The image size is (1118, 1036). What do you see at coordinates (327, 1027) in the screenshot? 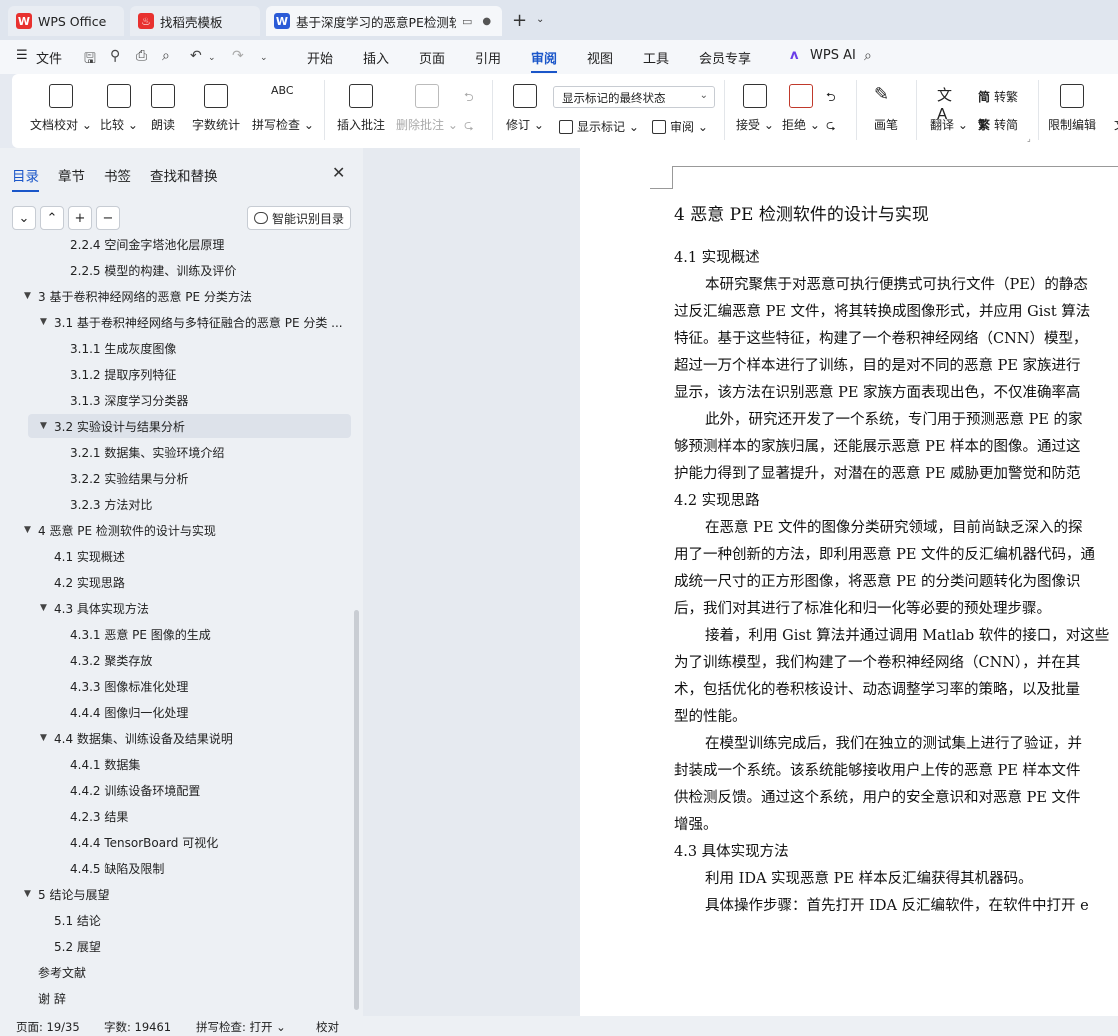
I see `proof-indicator: 校对` at bounding box center [327, 1027].